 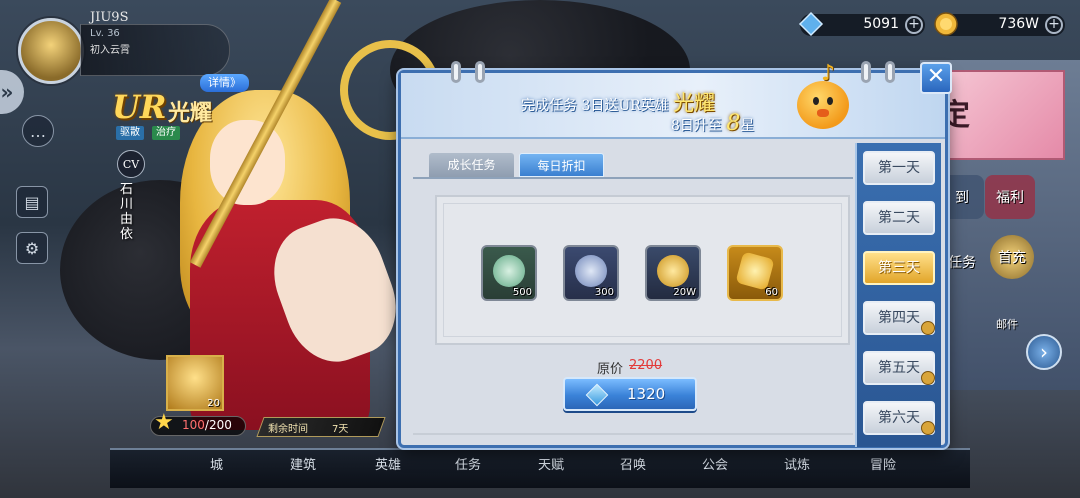 I want to click on buy-price: 1320, so click(x=646, y=394).